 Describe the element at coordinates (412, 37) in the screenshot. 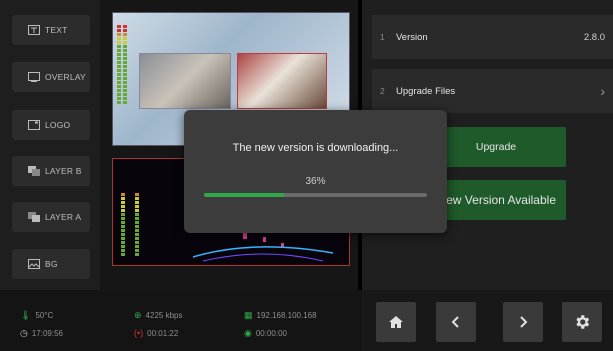

I see `version-label: Version` at that location.